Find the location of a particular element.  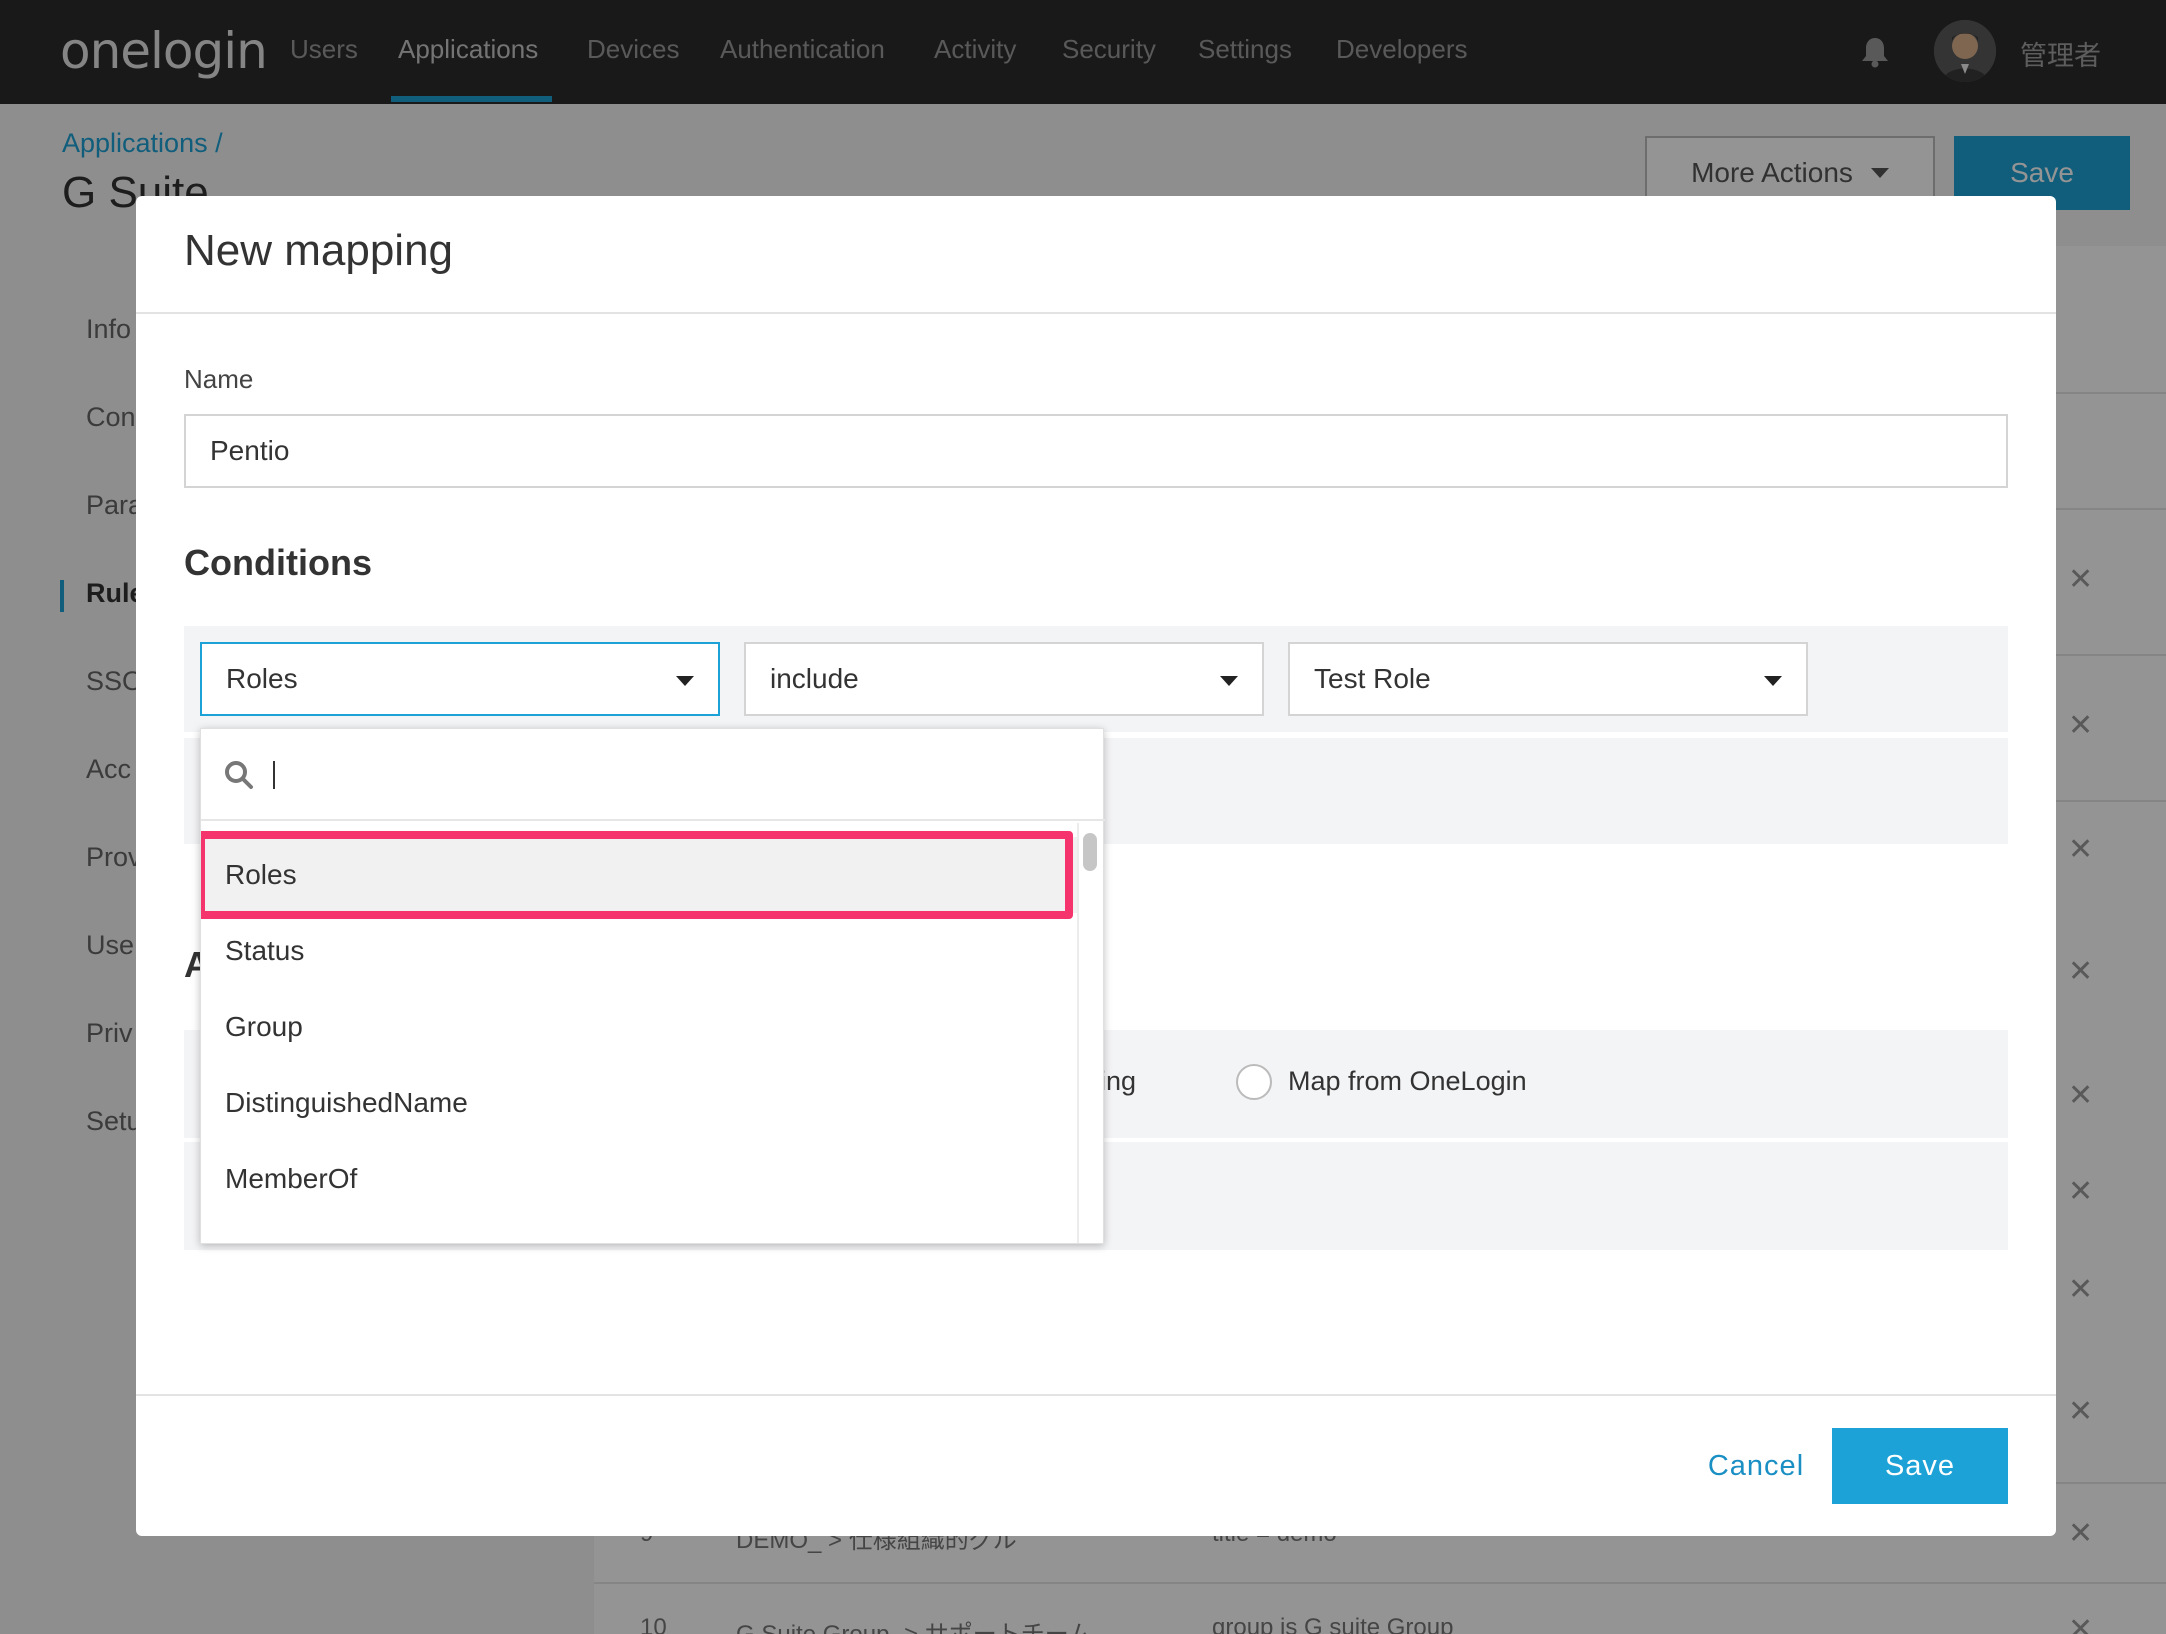

highlight-annotation-box is located at coordinates (637, 875).